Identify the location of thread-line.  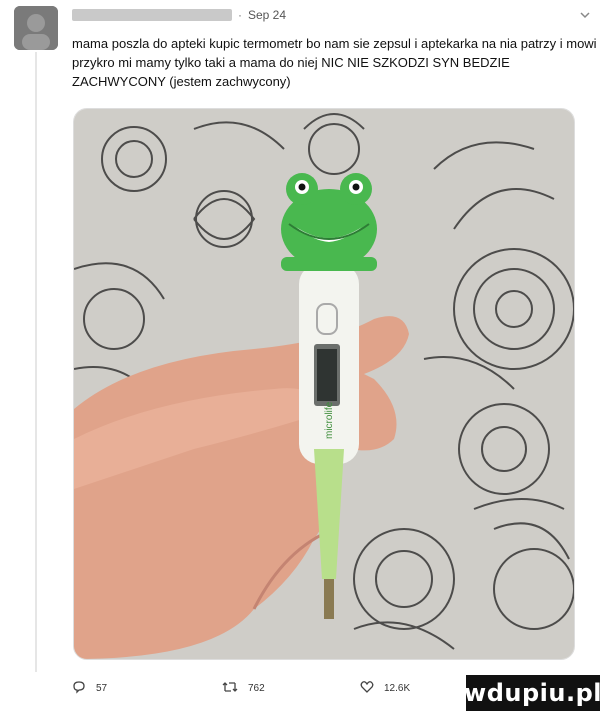
(36, 362).